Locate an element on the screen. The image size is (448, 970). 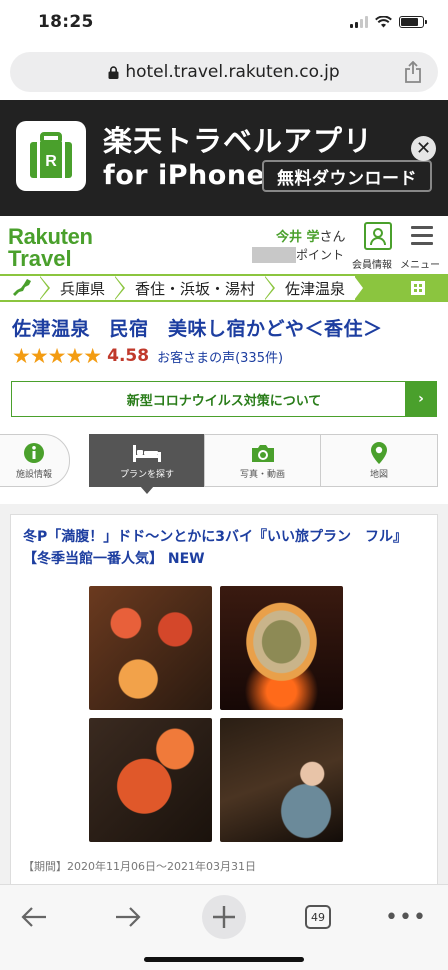
user-greeting: 今井 学さん is located at coordinates (311, 235).